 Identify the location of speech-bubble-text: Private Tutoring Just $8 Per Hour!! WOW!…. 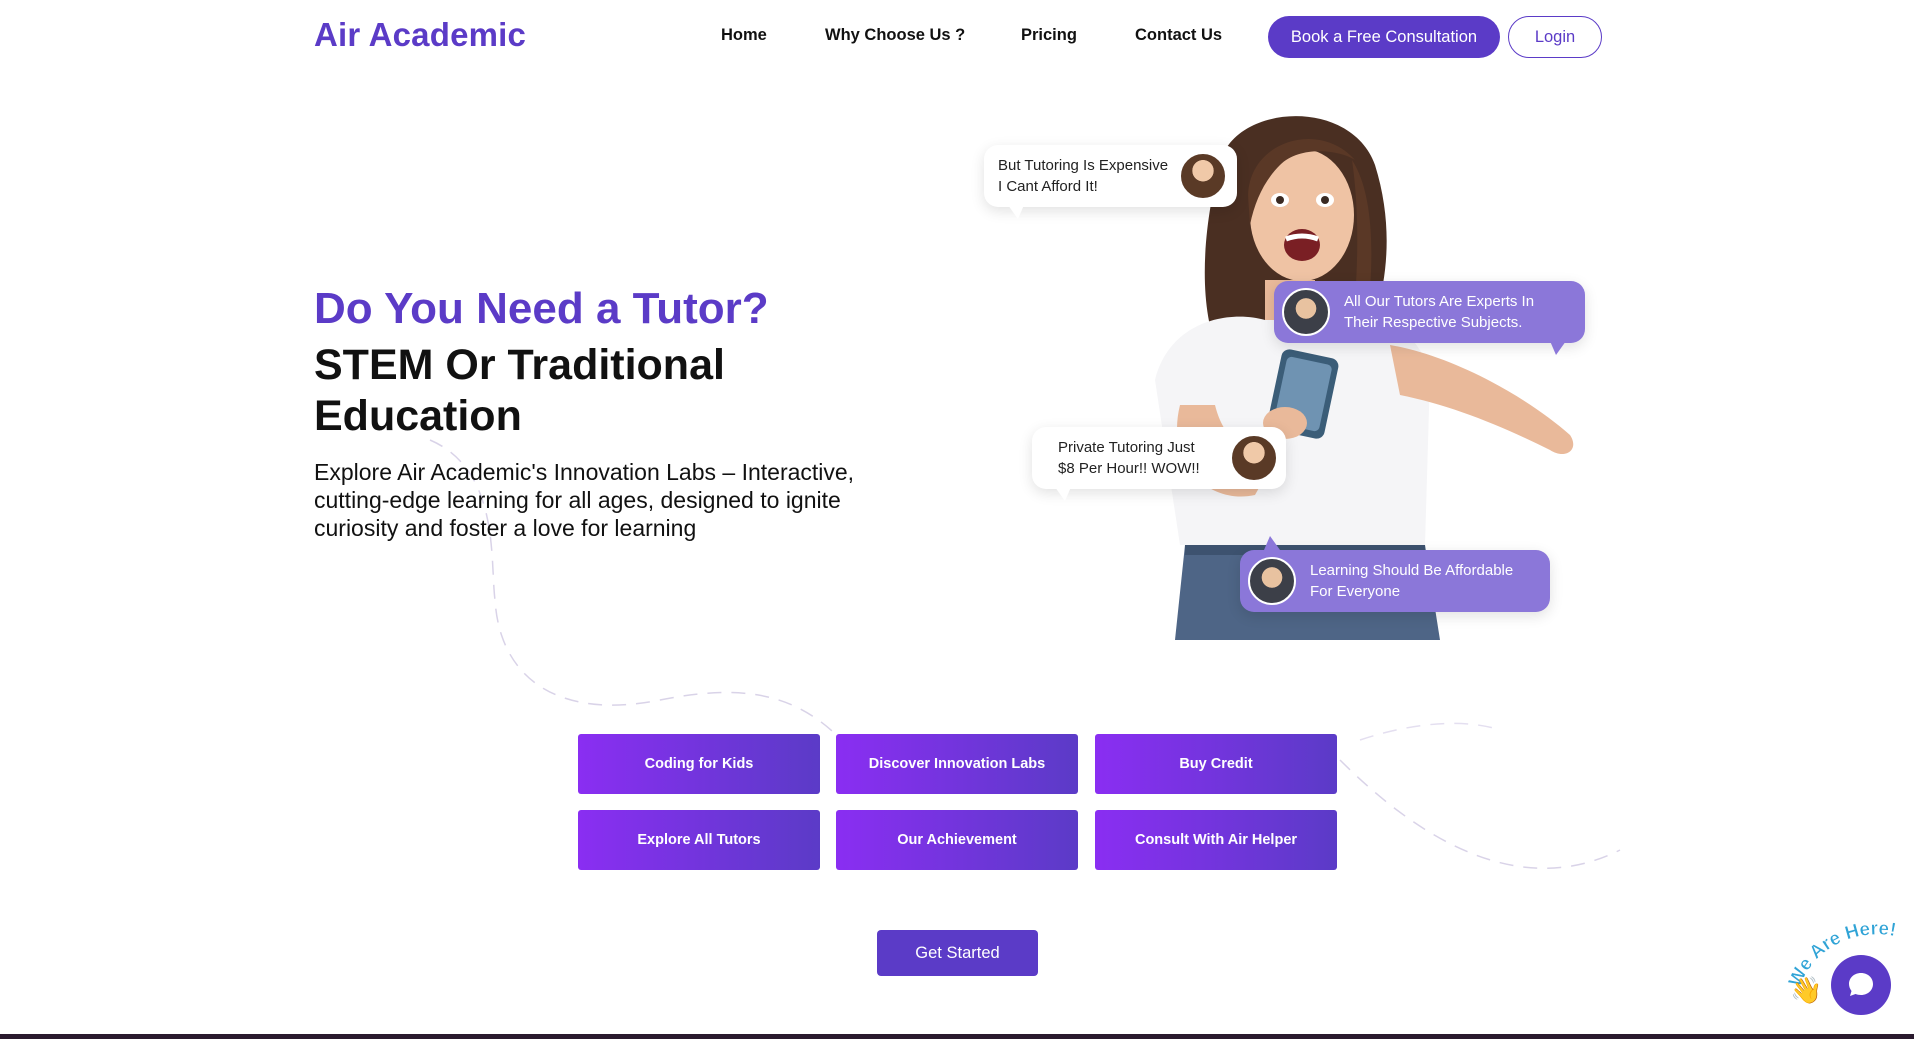
(1129, 458).